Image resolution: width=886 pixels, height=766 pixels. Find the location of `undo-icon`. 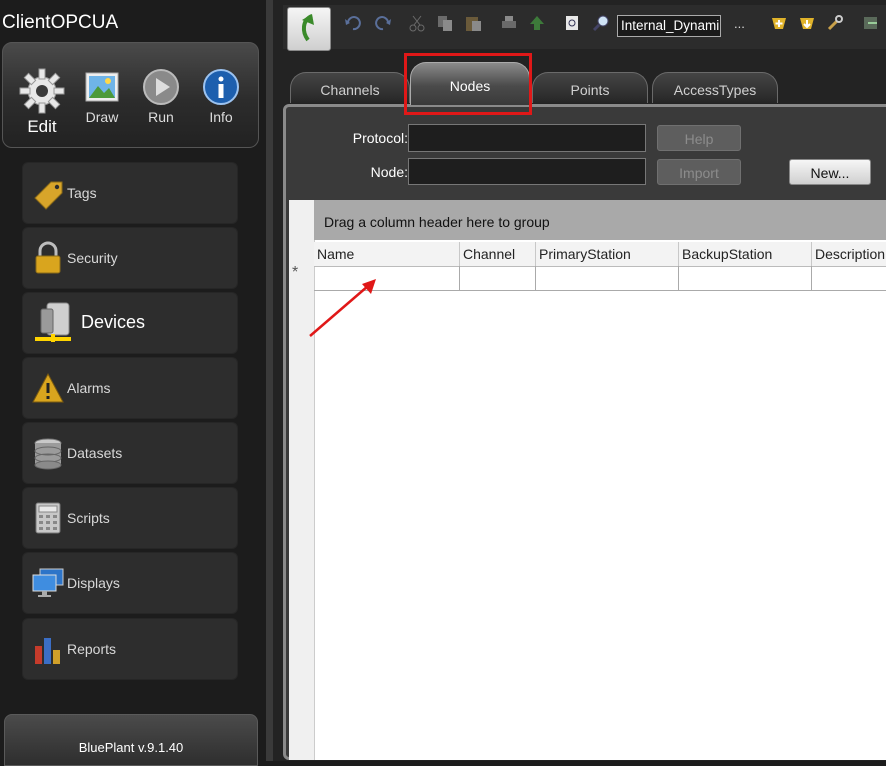

undo-icon is located at coordinates (353, 23).